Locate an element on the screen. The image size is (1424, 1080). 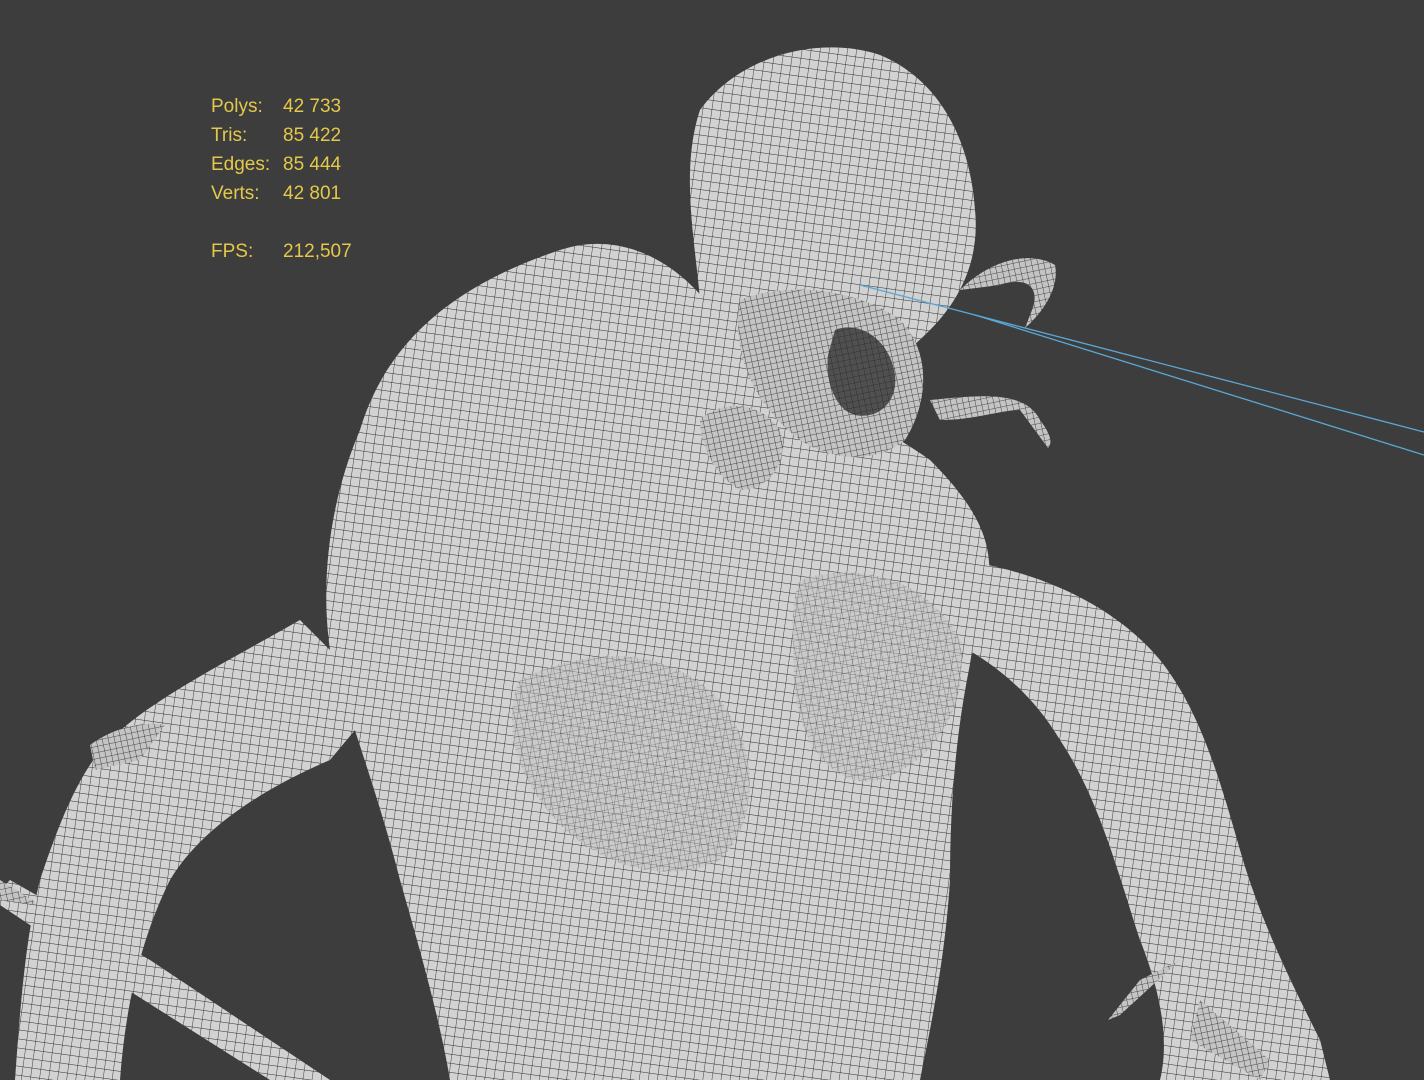
stat-label: Tris: is located at coordinates (229, 135).